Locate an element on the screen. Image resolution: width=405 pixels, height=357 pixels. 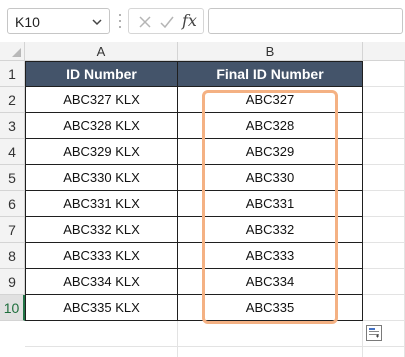
table-cell-id: ABC332 KLX is located at coordinates (101, 230).